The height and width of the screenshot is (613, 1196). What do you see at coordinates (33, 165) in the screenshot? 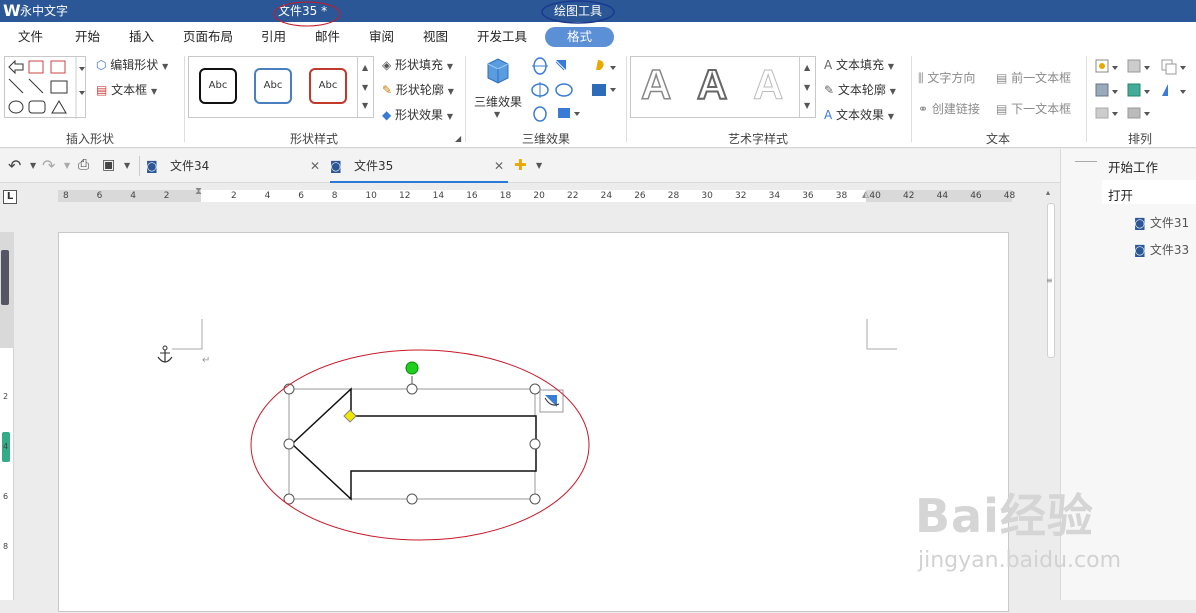
I see `undo-dropdown-icon: ▼` at bounding box center [33, 165].